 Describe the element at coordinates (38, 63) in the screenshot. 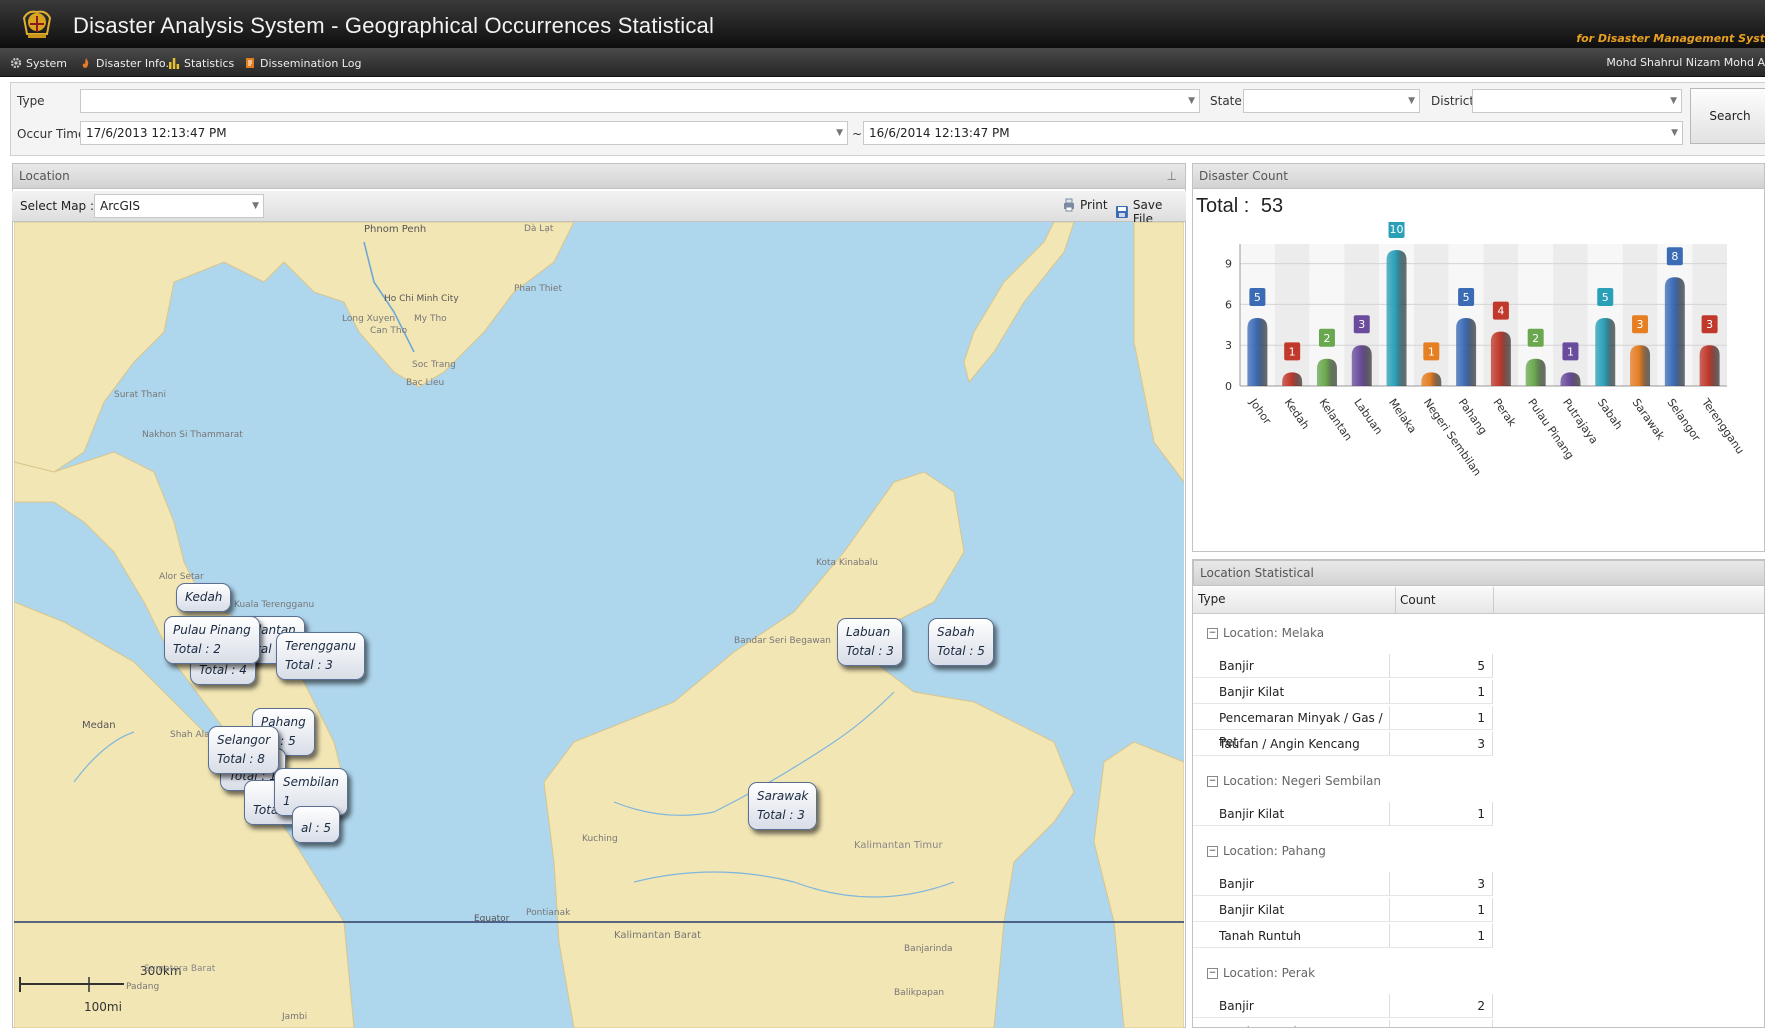

I see `menu-system: System` at that location.